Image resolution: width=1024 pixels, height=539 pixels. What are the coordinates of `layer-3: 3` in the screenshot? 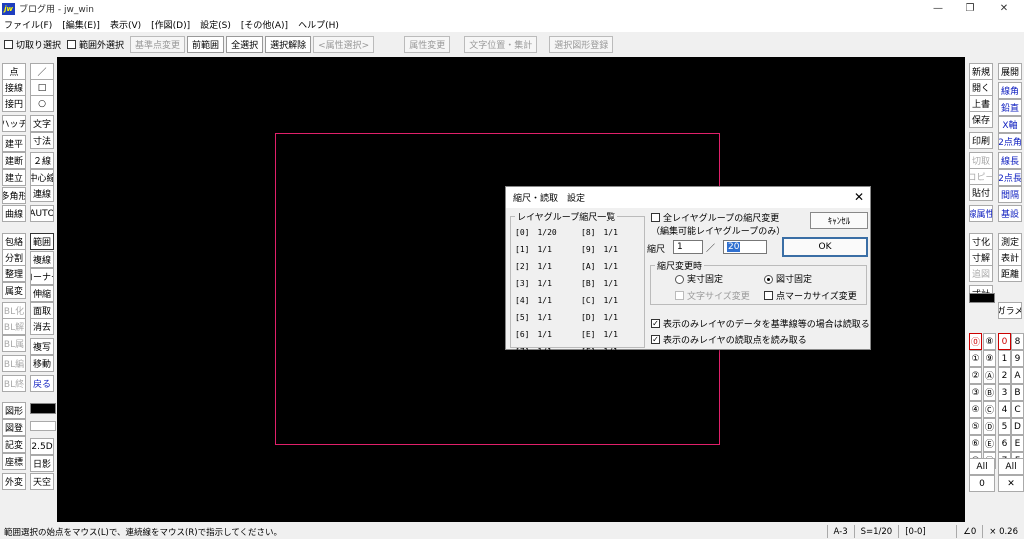 It's located at (1004, 392).